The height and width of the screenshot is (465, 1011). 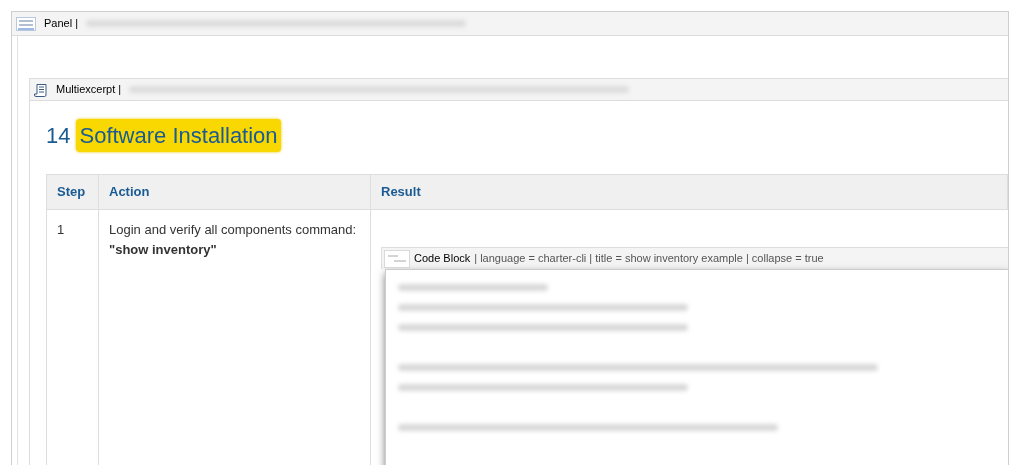 I want to click on section-number: 14, so click(x=58, y=135).